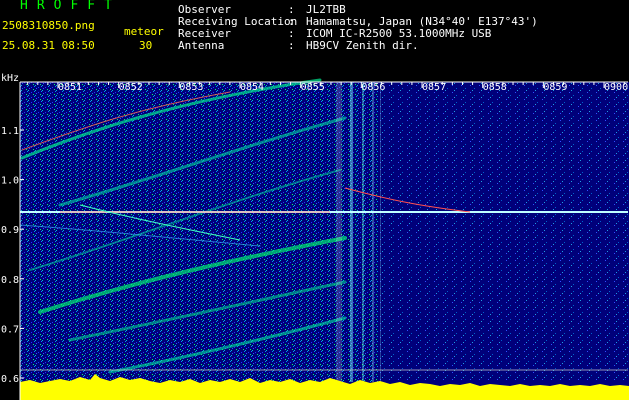 This screenshot has height=400, width=629. What do you see at coordinates (291, 45) in the screenshot?
I see `antenna-colon: :` at bounding box center [291, 45].